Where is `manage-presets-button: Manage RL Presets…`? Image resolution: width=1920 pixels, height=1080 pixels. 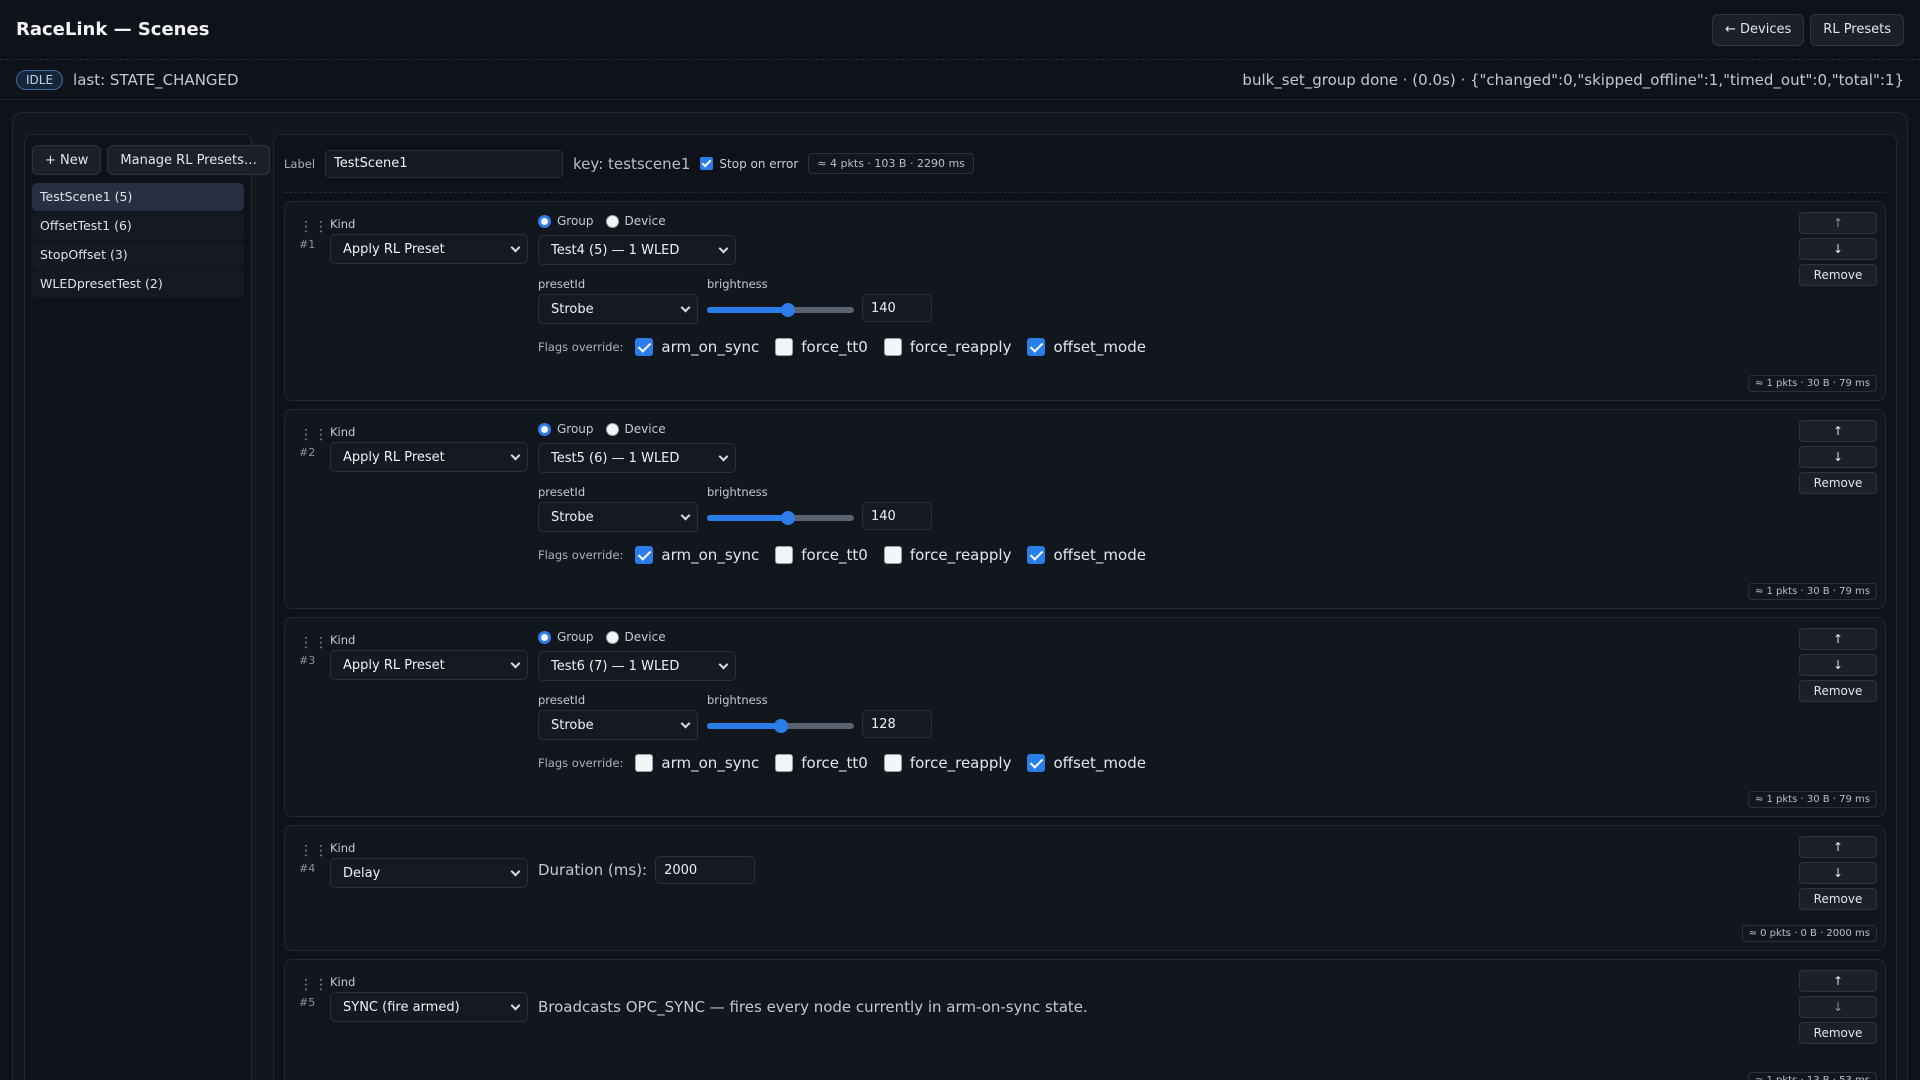 manage-presets-button: Manage RL Presets… is located at coordinates (188, 160).